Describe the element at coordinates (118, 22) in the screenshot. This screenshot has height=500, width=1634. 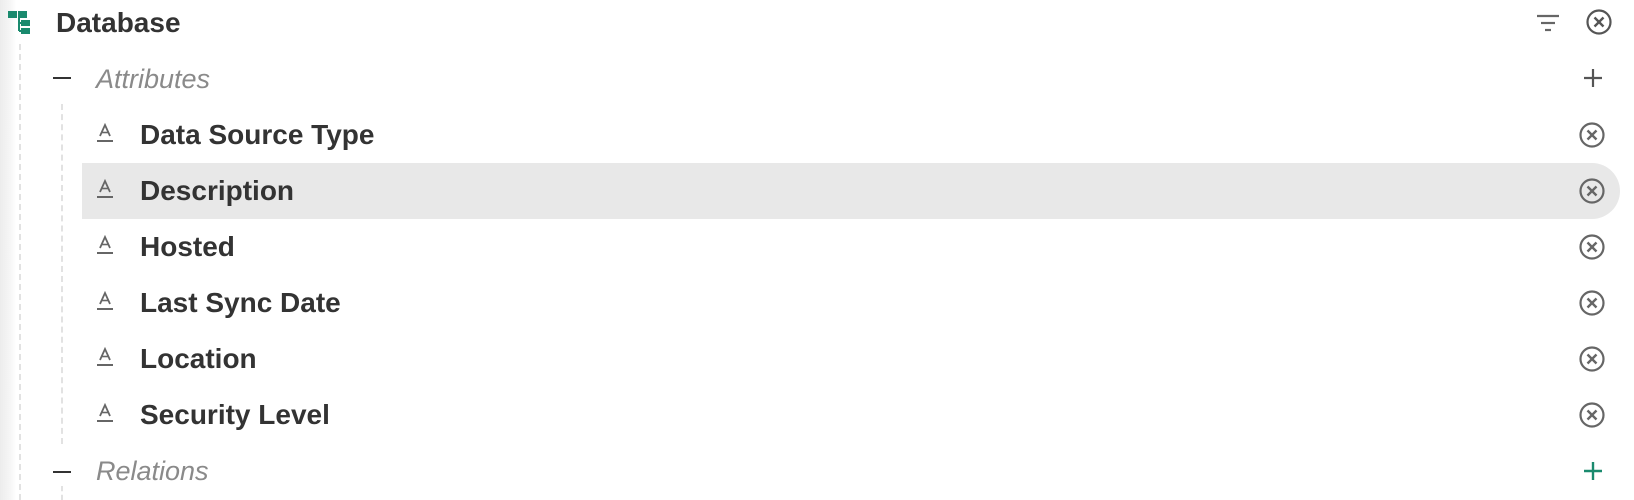
I see `panel-title: Database` at that location.